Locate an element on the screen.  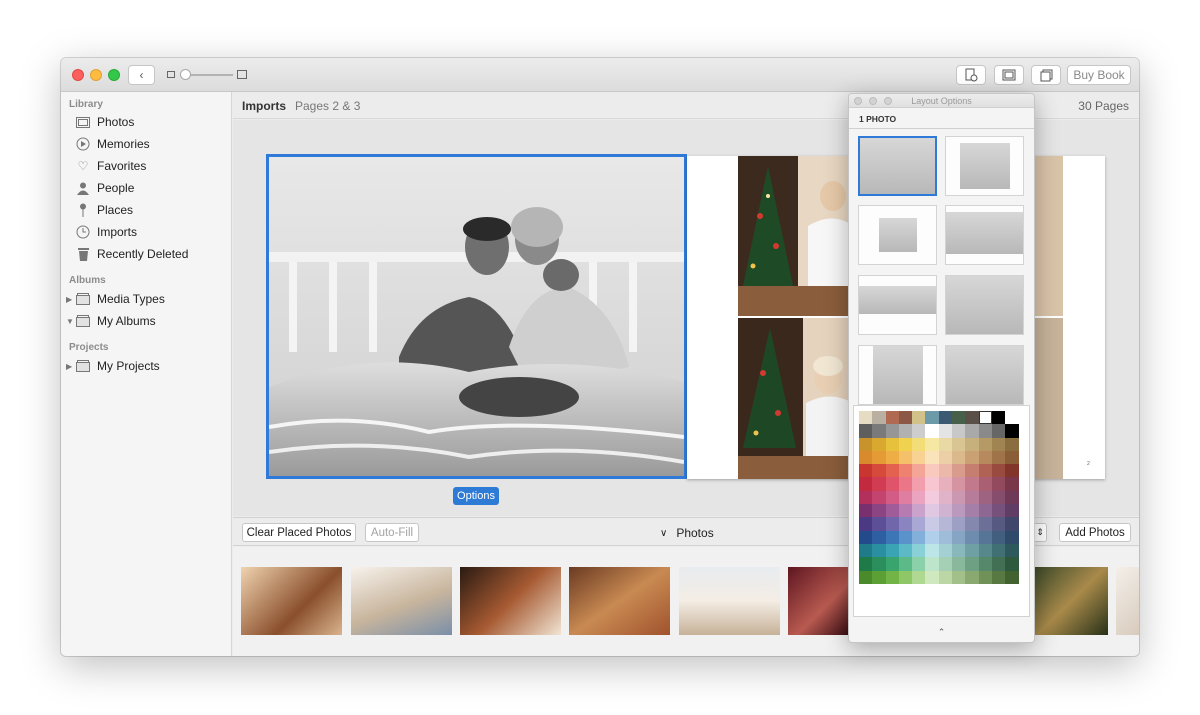
zoom-slider is located at coordinates (208, 75).